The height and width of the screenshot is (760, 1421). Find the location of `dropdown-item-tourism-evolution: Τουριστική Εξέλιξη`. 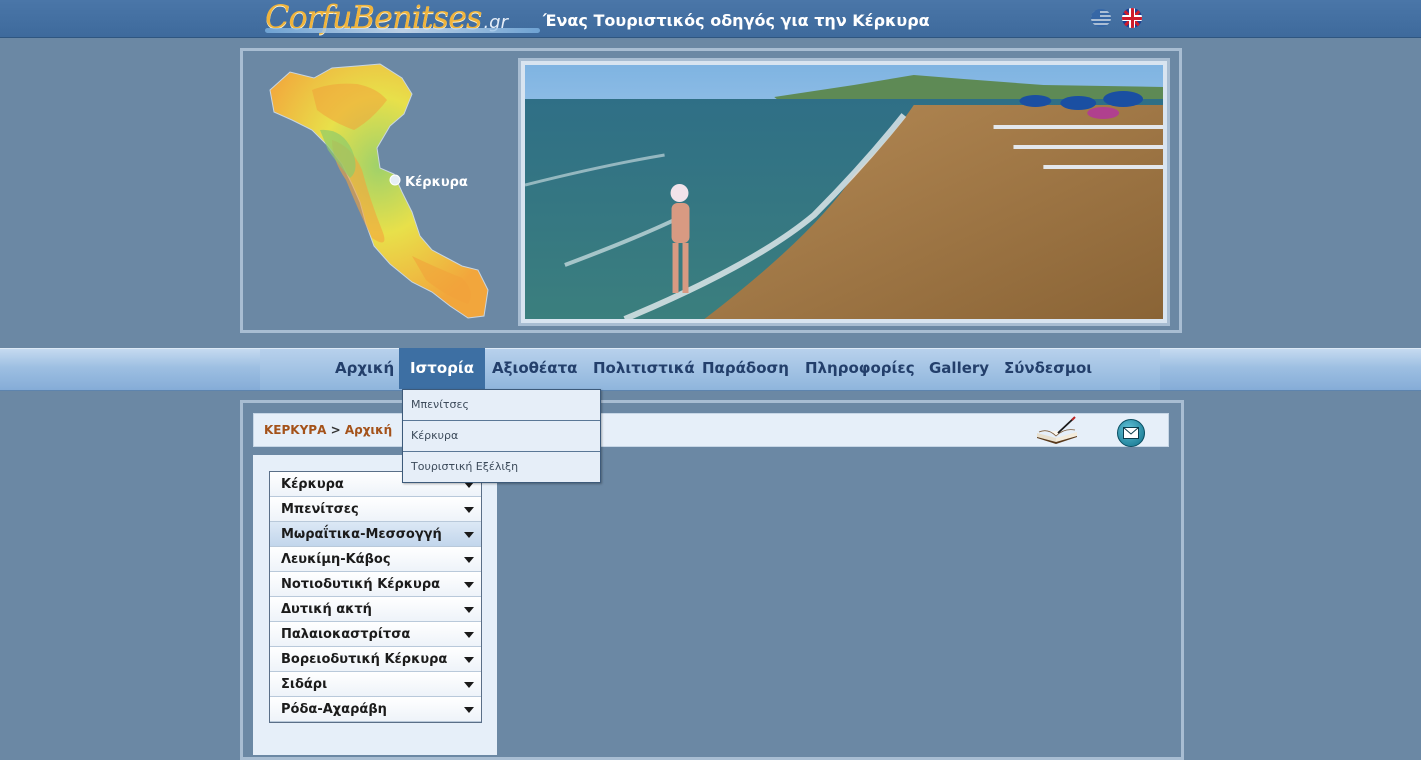

dropdown-item-tourism-evolution: Τουριστική Εξέλιξη is located at coordinates (501, 467).